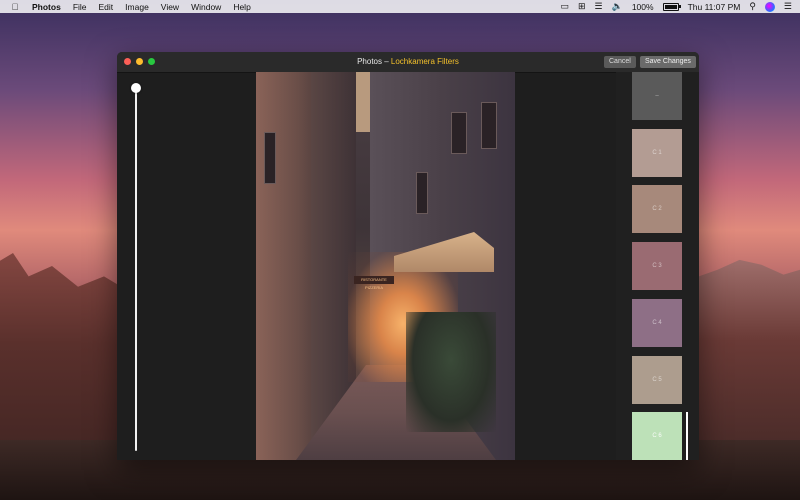 The image size is (800, 500). Describe the element at coordinates (657, 322) in the screenshot. I see `filter-thumbnail: C 4` at that location.